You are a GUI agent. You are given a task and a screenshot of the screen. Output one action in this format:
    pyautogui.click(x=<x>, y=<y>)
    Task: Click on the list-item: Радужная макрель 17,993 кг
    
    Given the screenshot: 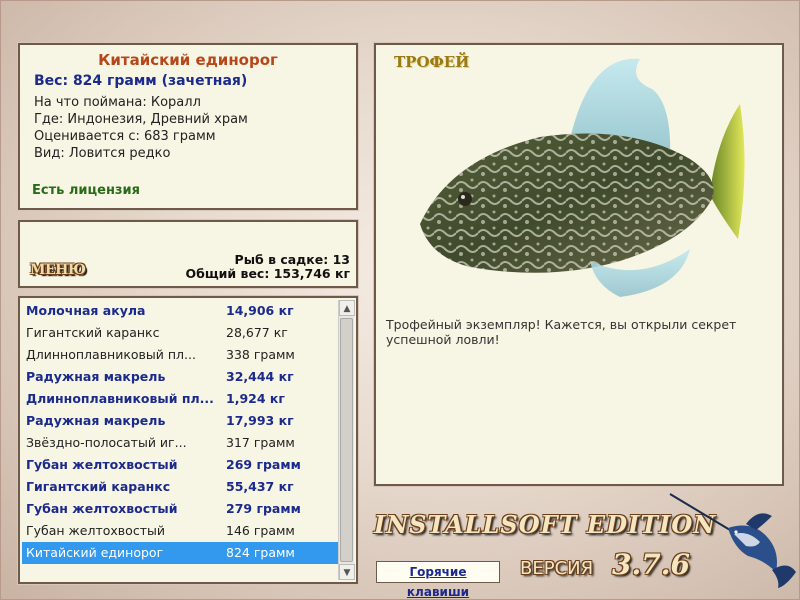 What is the action you would take?
    pyautogui.click(x=181, y=421)
    